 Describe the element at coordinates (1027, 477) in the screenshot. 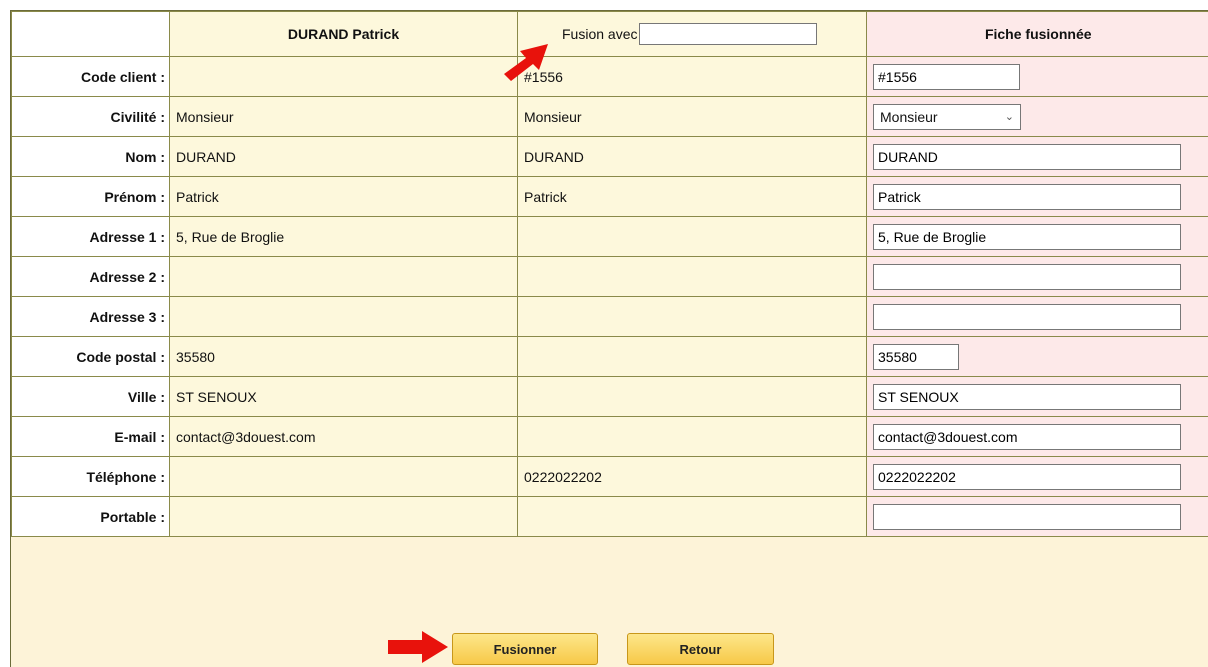

I see `telephone-field` at that location.